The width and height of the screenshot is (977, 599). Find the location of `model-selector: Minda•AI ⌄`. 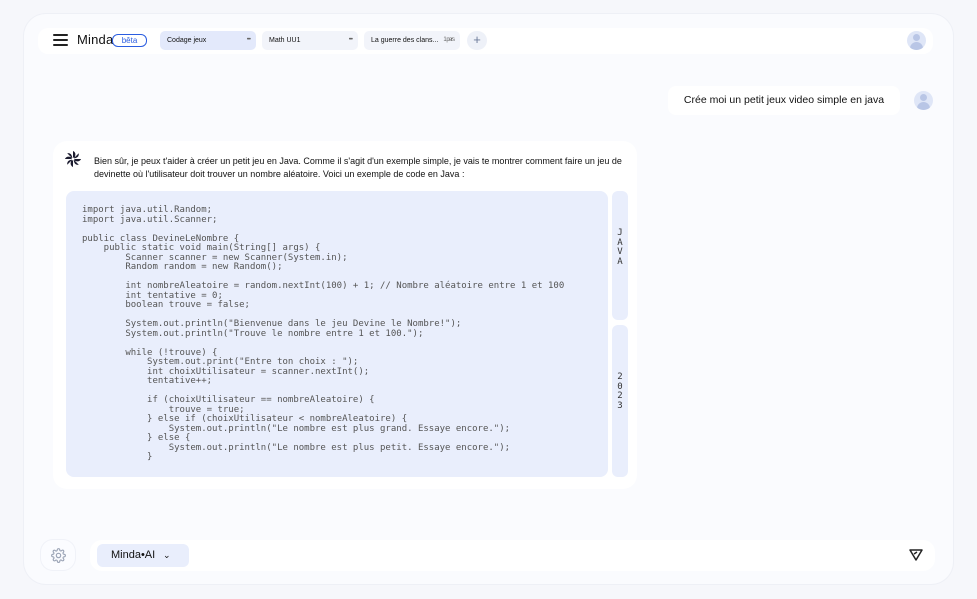

model-selector: Minda•AI ⌄ is located at coordinates (143, 555).